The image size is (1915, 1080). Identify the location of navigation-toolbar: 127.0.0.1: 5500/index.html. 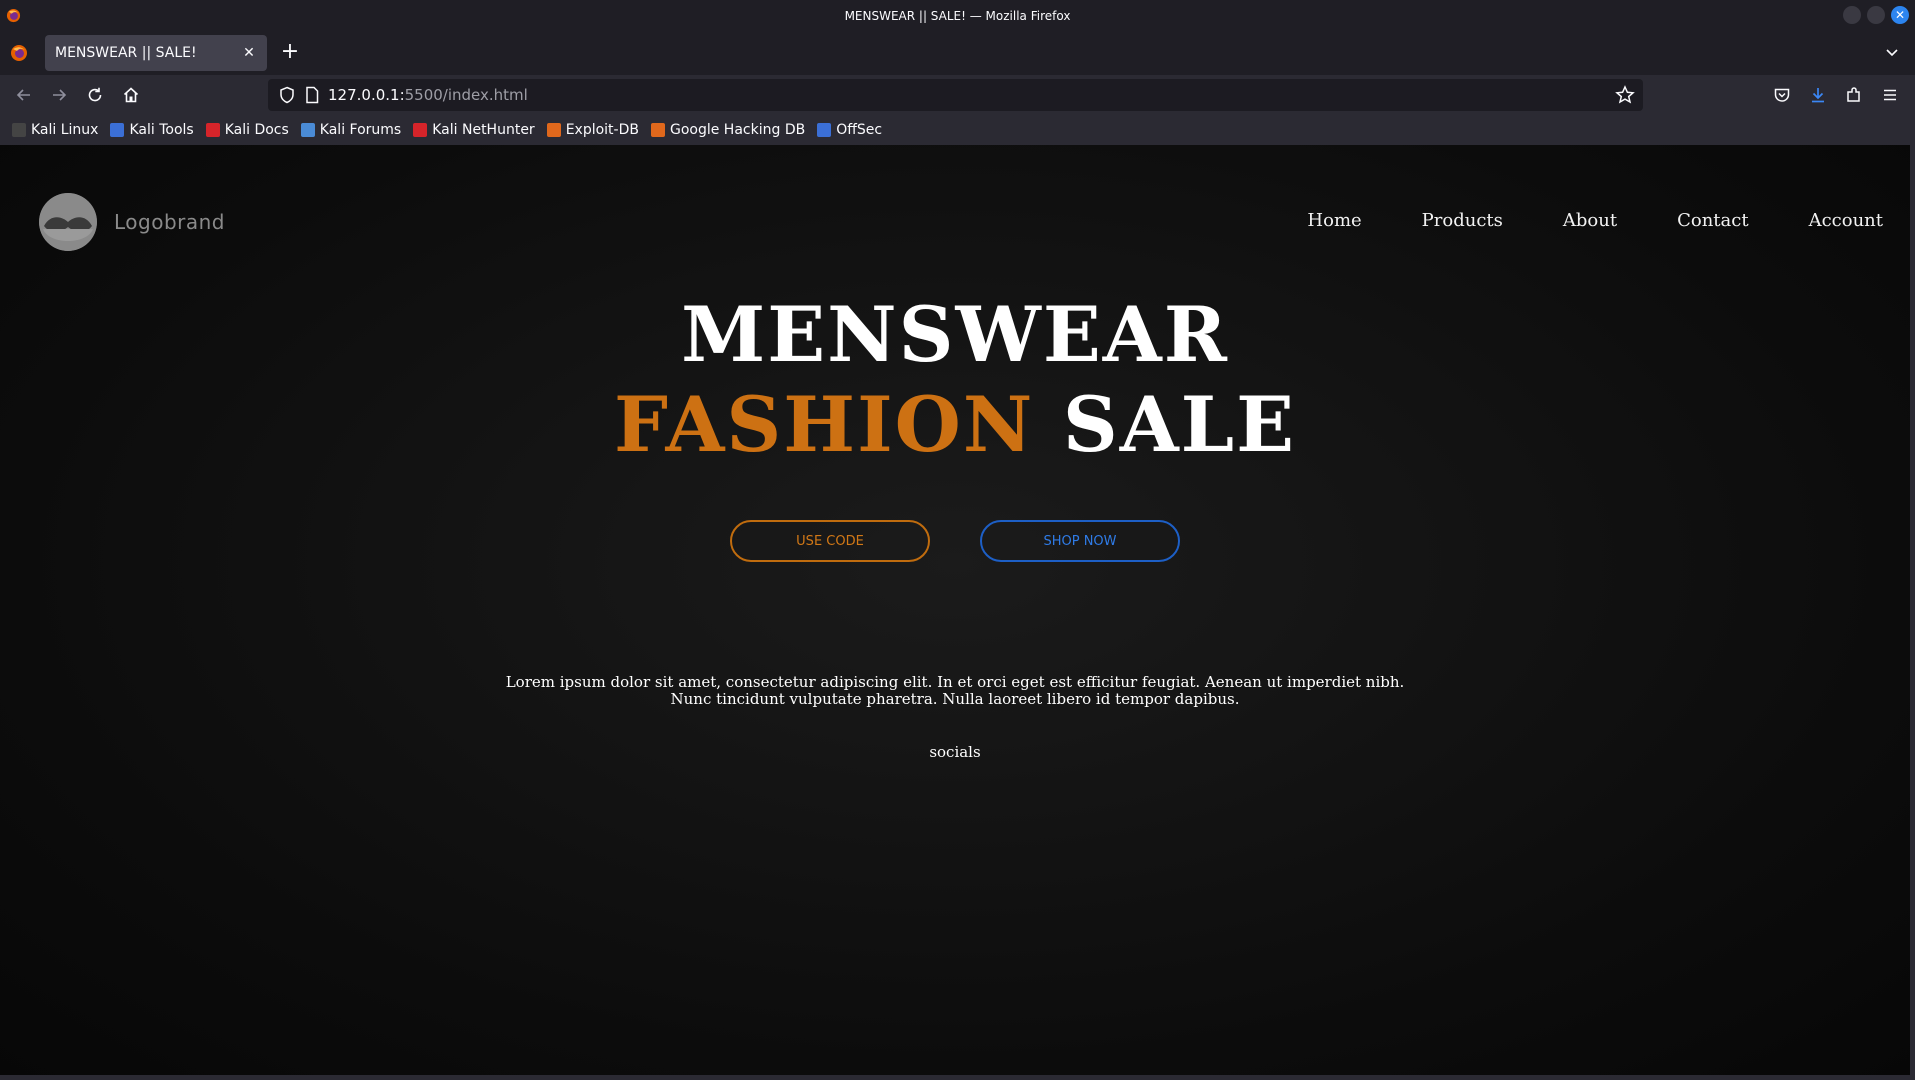
(957, 95).